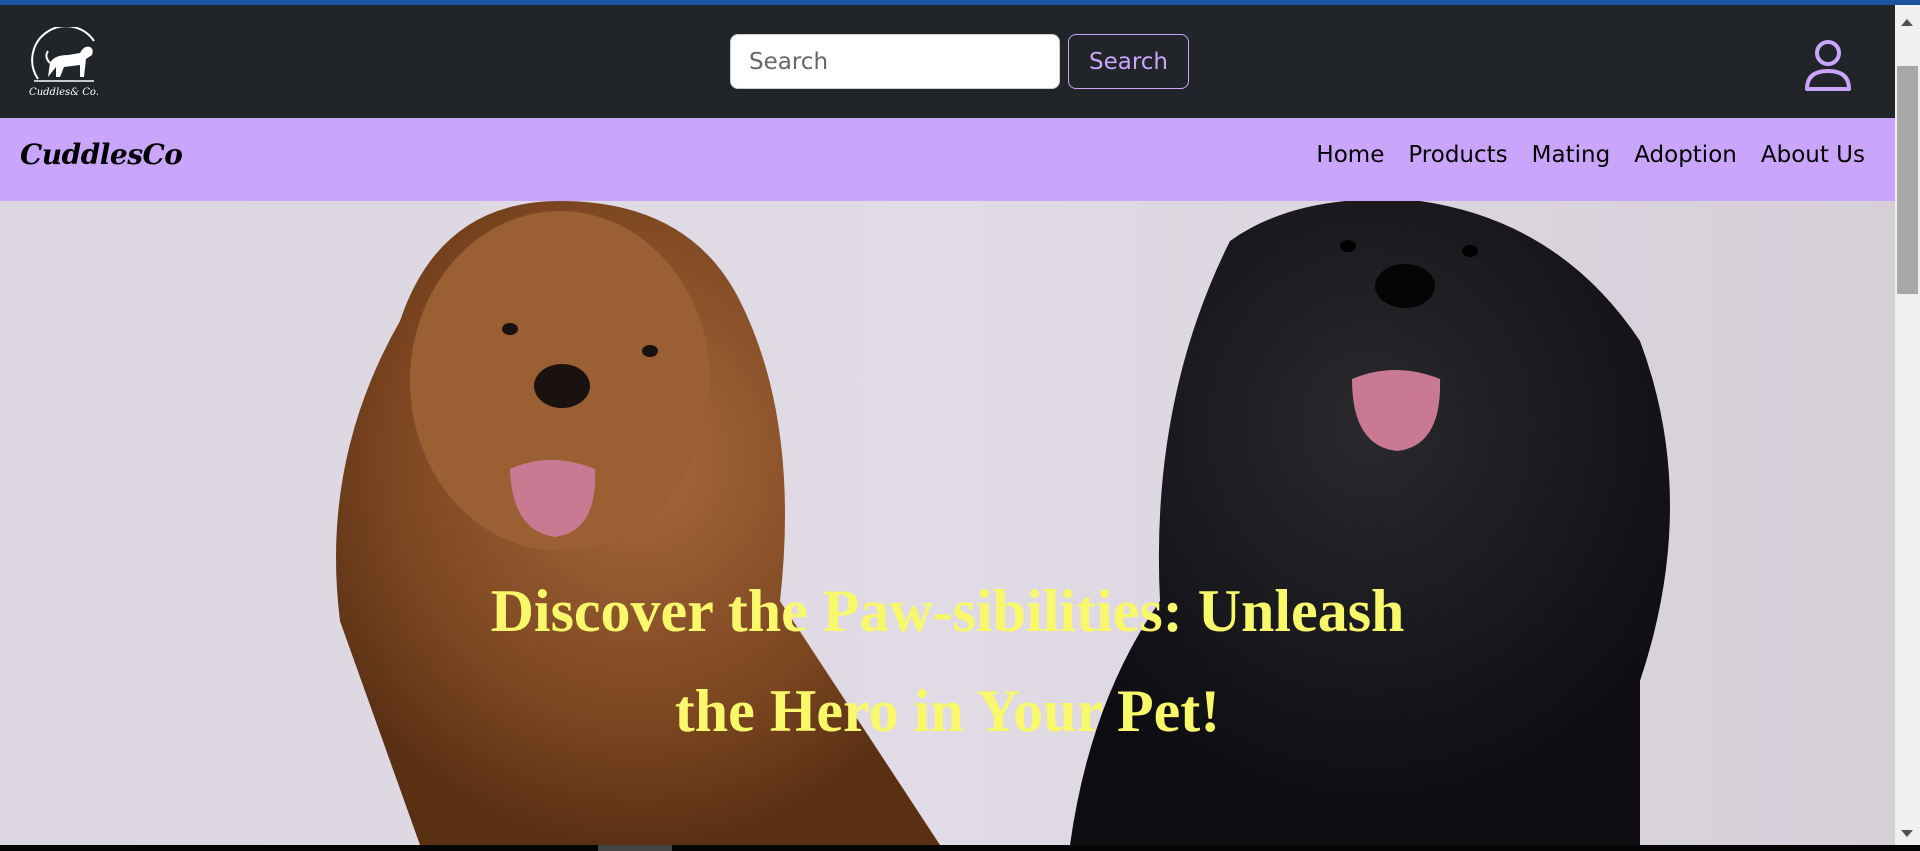  What do you see at coordinates (1350, 155) in the screenshot?
I see `nav-link-home: Home` at bounding box center [1350, 155].